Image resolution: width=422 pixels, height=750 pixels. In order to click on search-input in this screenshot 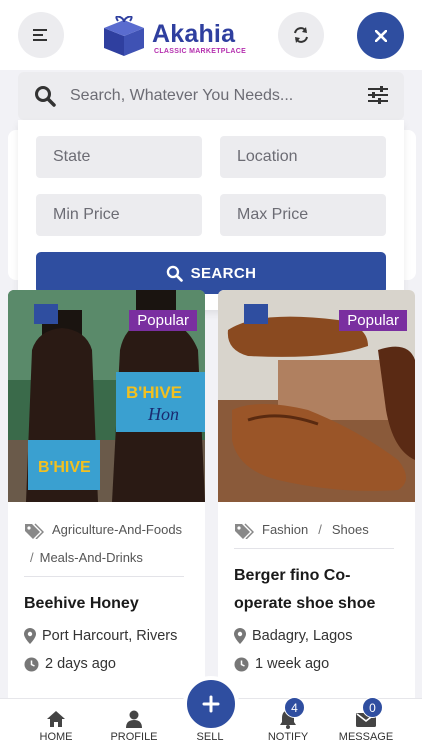, I will do `click(215, 96)`.